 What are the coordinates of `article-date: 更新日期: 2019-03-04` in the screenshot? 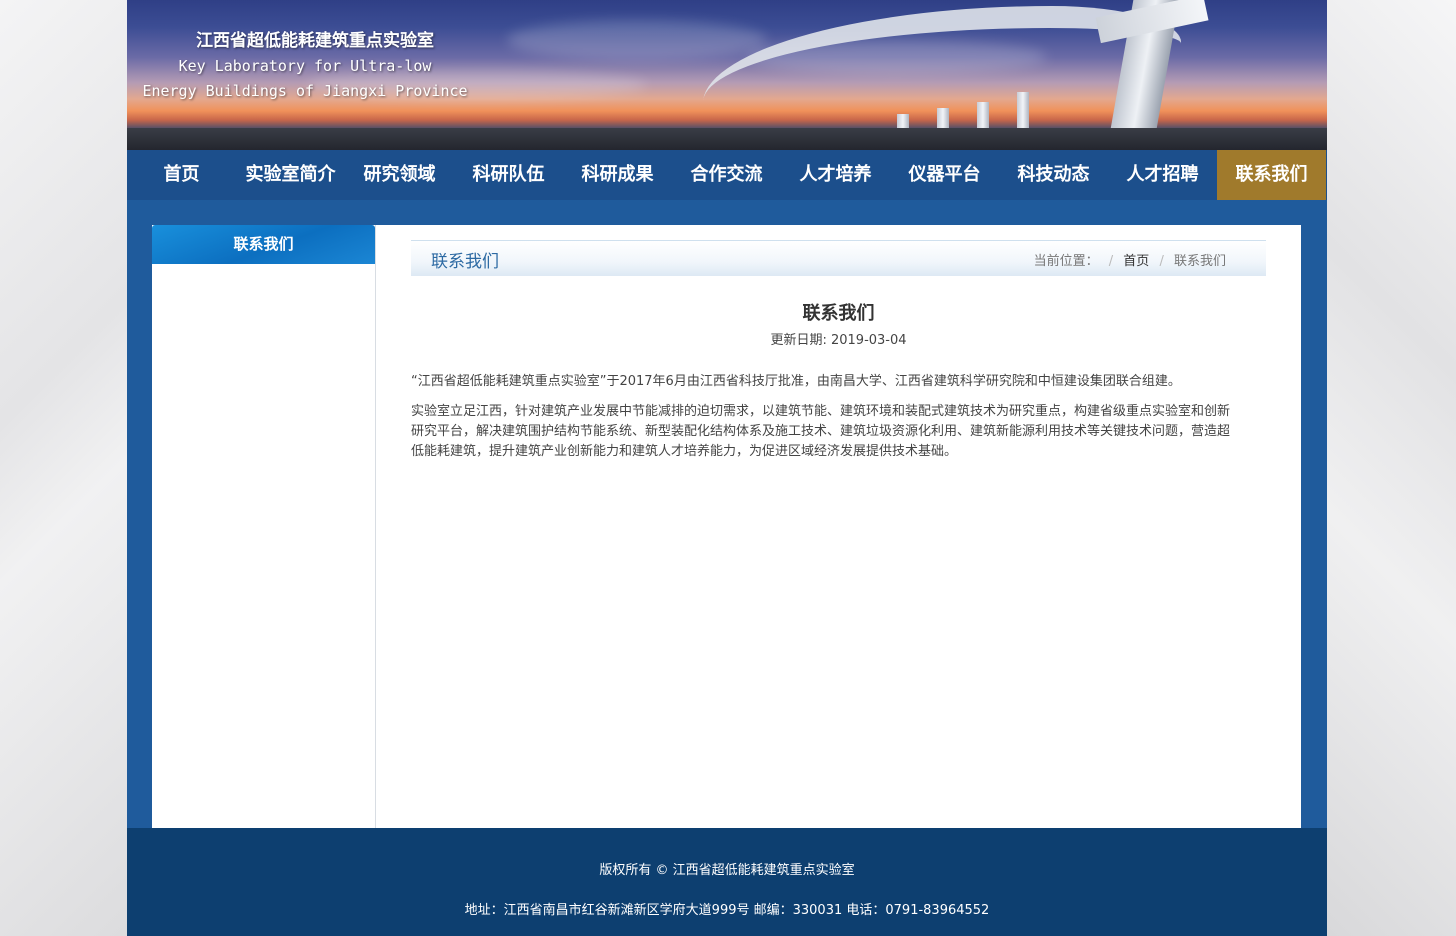 It's located at (838, 340).